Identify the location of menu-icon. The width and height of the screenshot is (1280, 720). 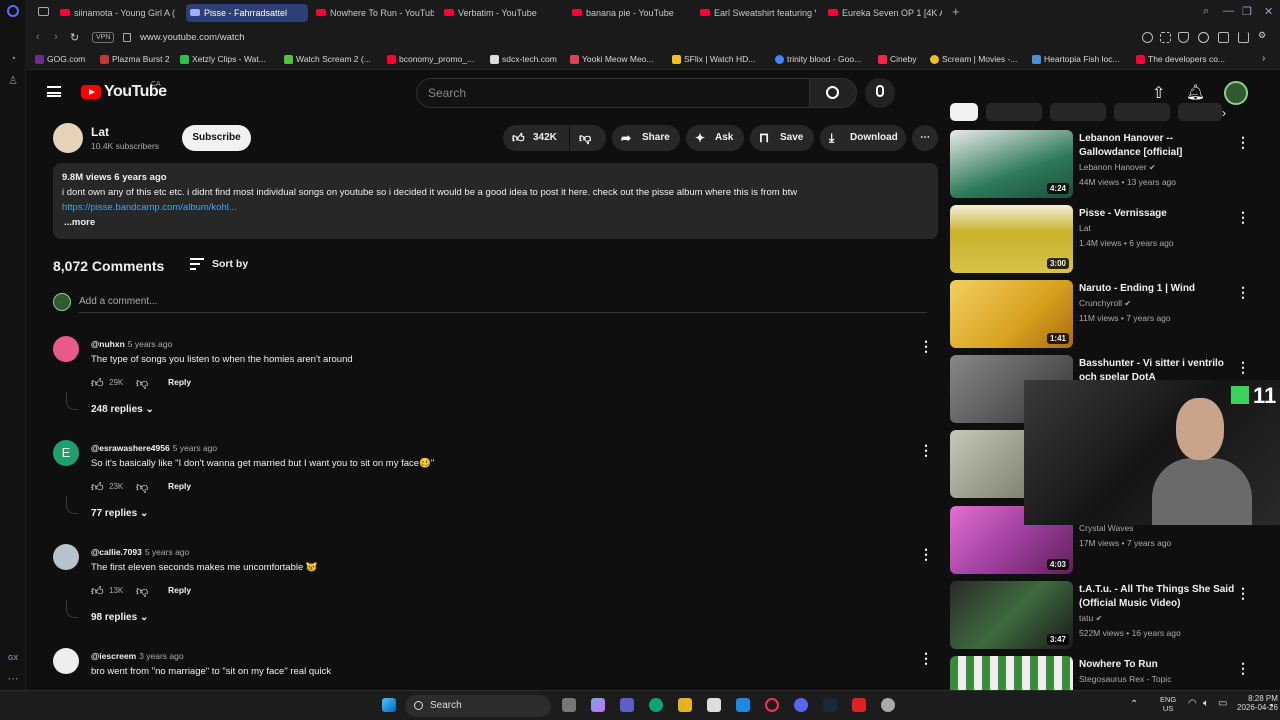
(54, 91).